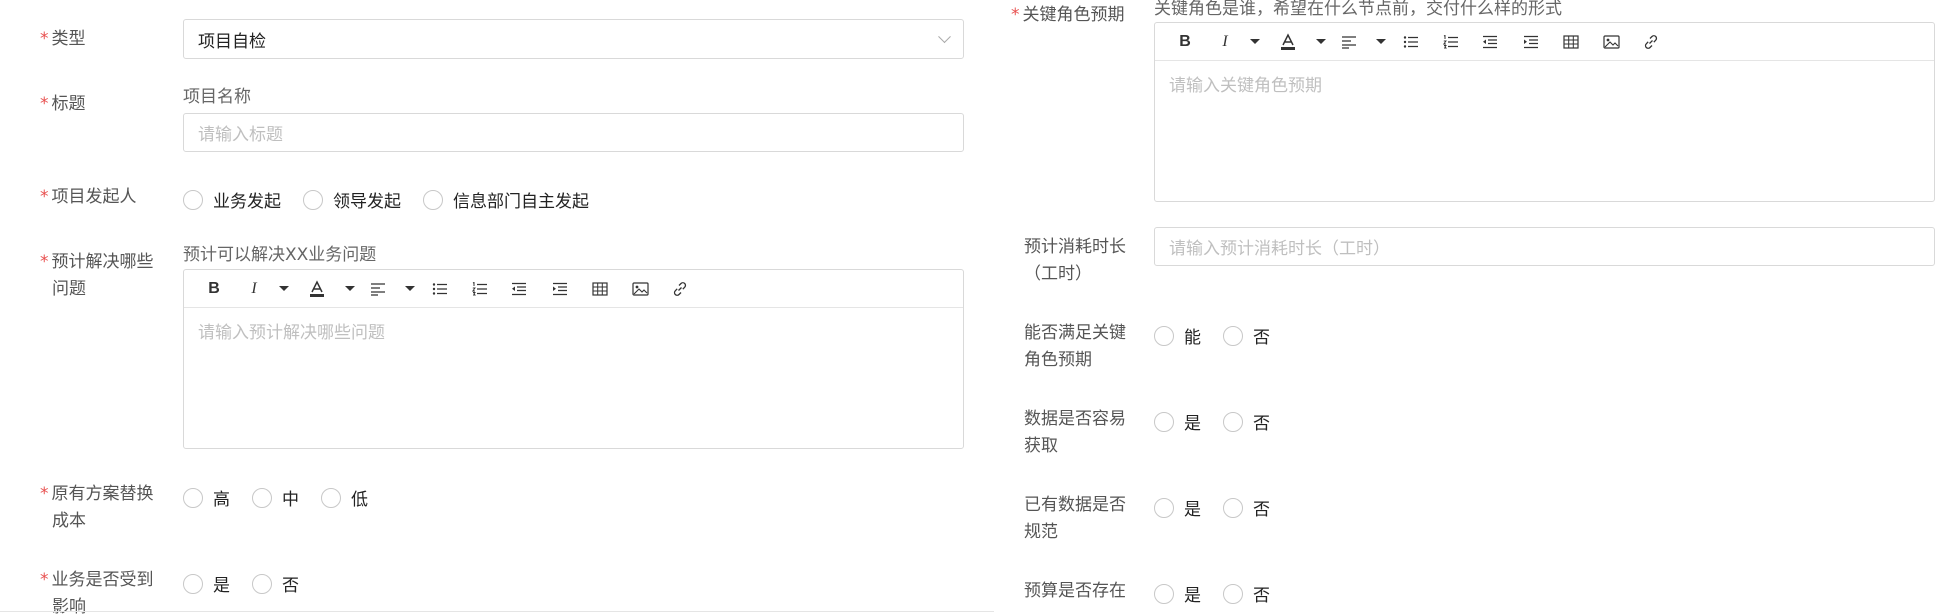 The height and width of the screenshot is (614, 1959). Describe the element at coordinates (1075, 346) in the screenshot. I see `meet-expect-label: 能否满足关键 角色预期` at that location.